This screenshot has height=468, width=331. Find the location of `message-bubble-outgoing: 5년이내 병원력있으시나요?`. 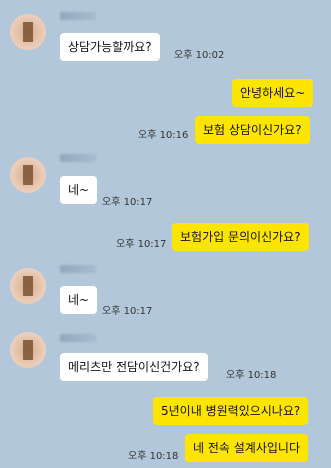

message-bubble-outgoing: 5년이내 병원력있으시나요? is located at coordinates (231, 411).